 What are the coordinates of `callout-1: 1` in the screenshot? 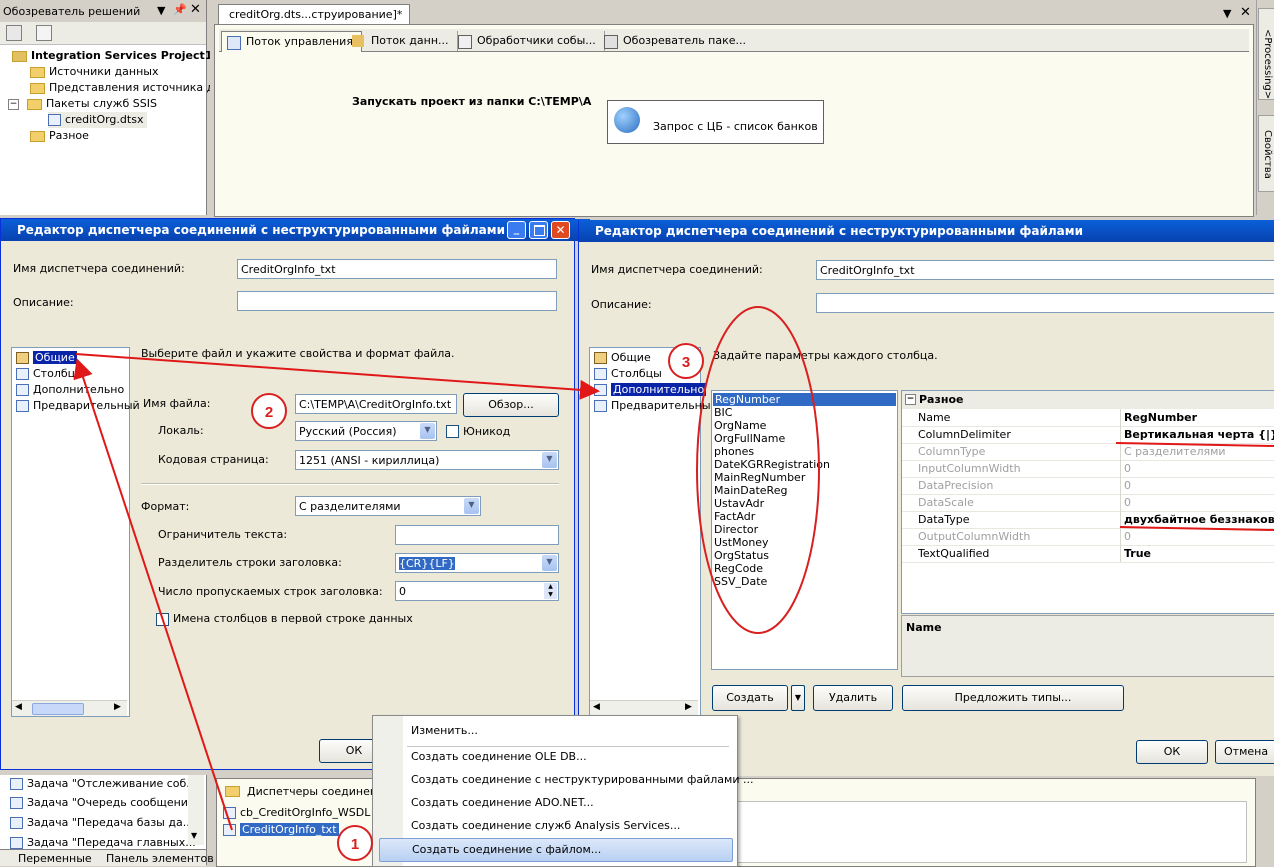 It's located at (355, 843).